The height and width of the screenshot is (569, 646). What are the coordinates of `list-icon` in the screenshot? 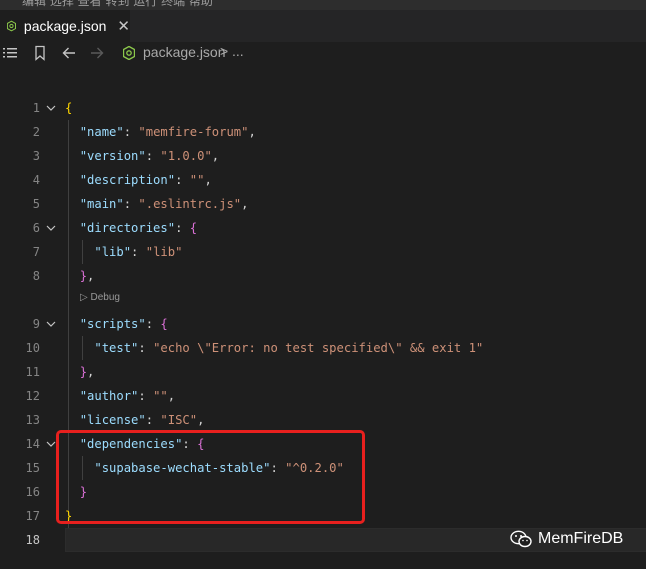 It's located at (10, 53).